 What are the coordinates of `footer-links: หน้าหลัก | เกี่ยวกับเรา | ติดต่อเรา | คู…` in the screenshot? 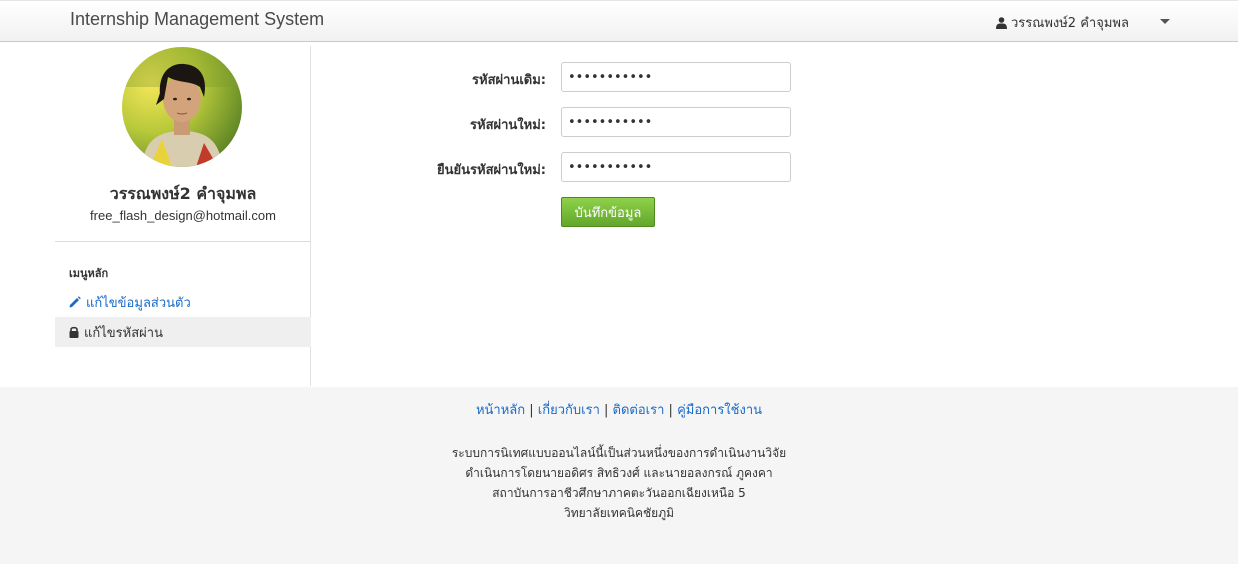 It's located at (619, 409).